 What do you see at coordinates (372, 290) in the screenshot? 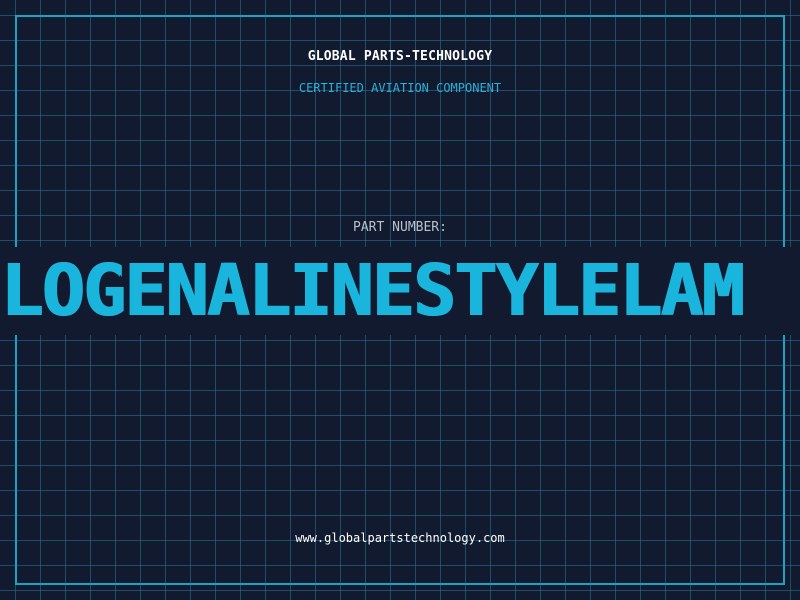
I see `part-number-value: LOGENALINESTYLELAM` at bounding box center [372, 290].